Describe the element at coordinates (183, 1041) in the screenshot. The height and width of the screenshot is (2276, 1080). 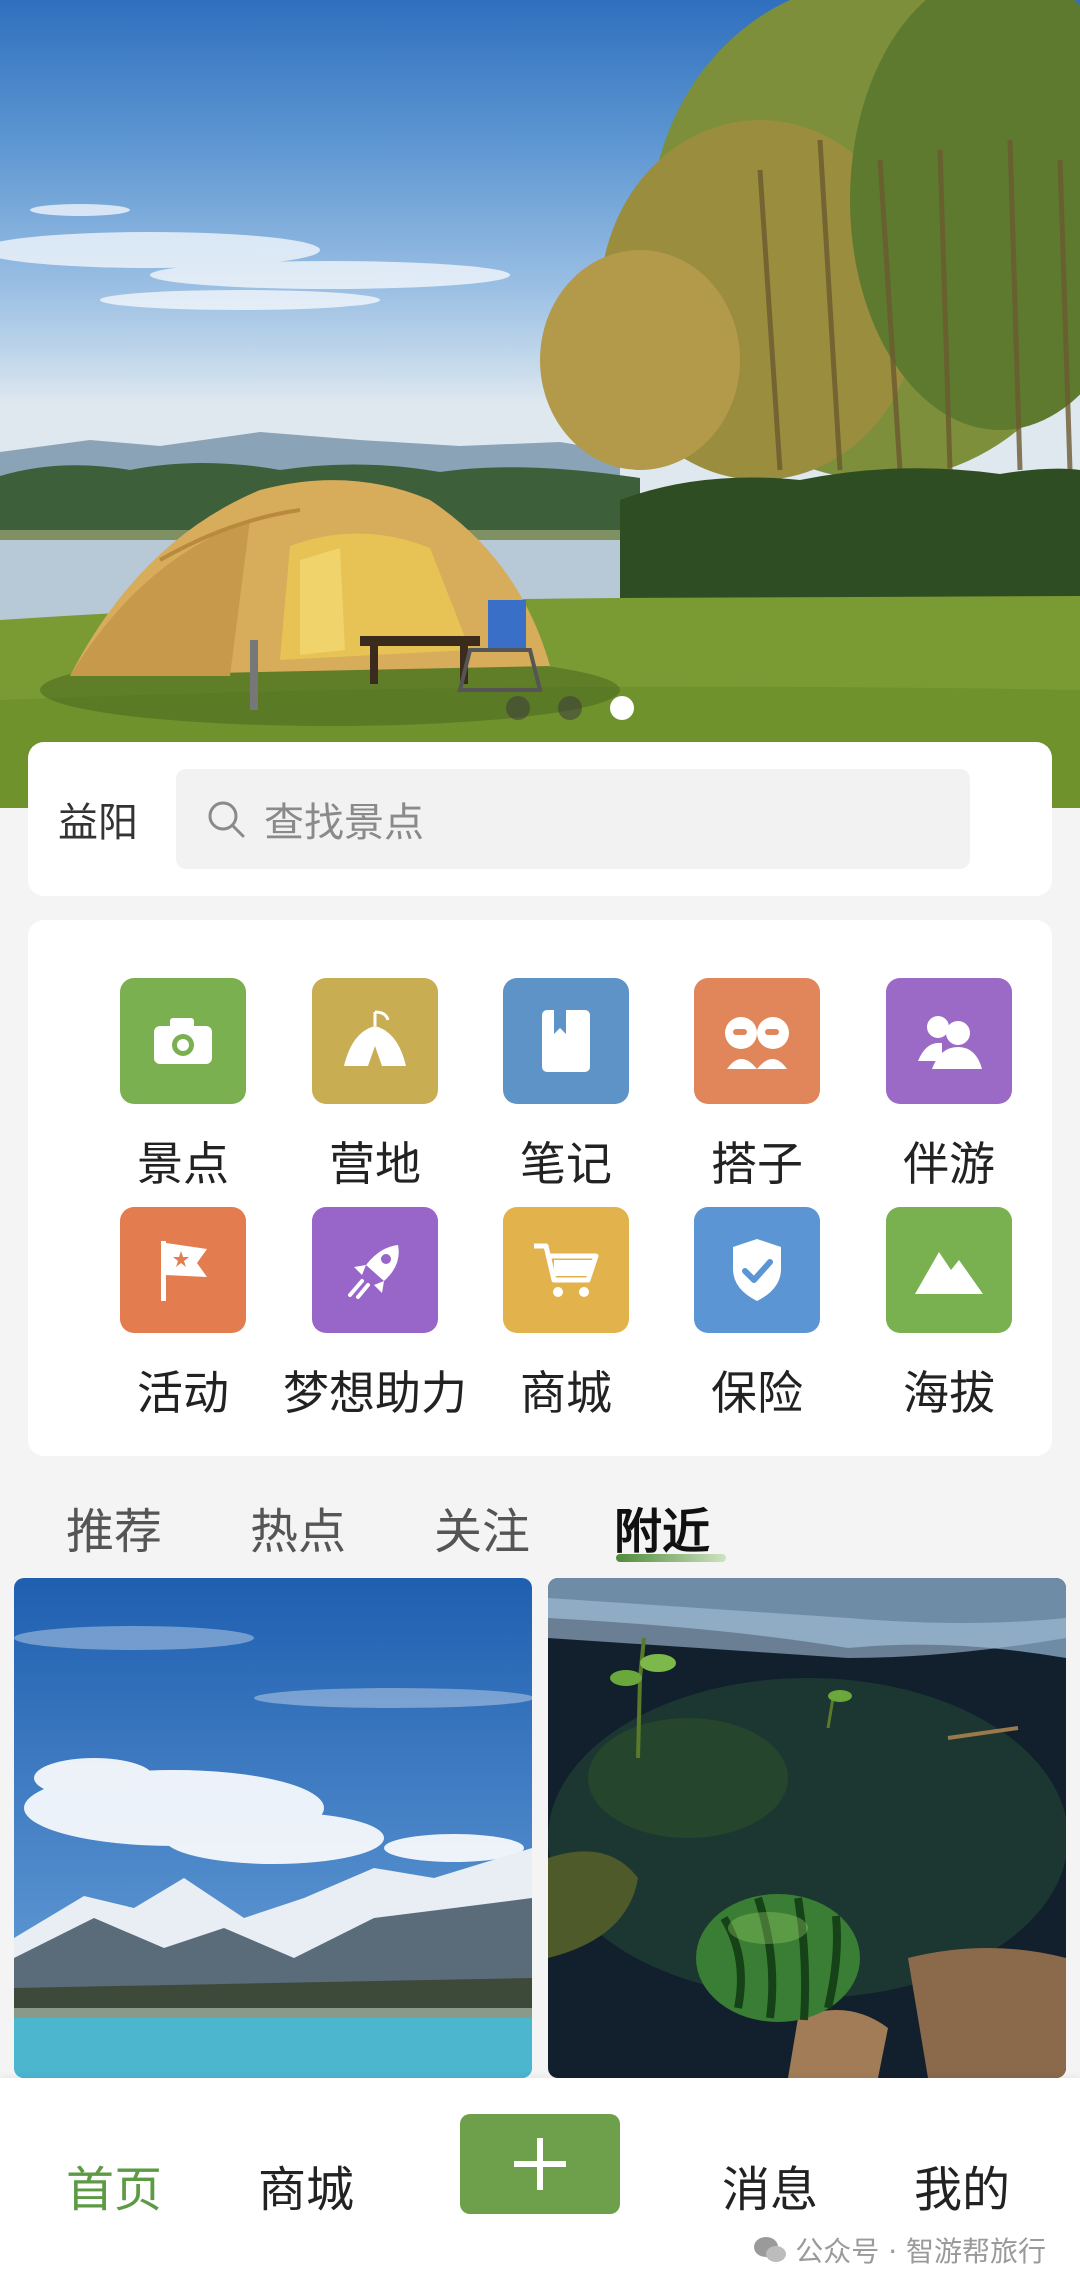
I see `camera-icon` at that location.